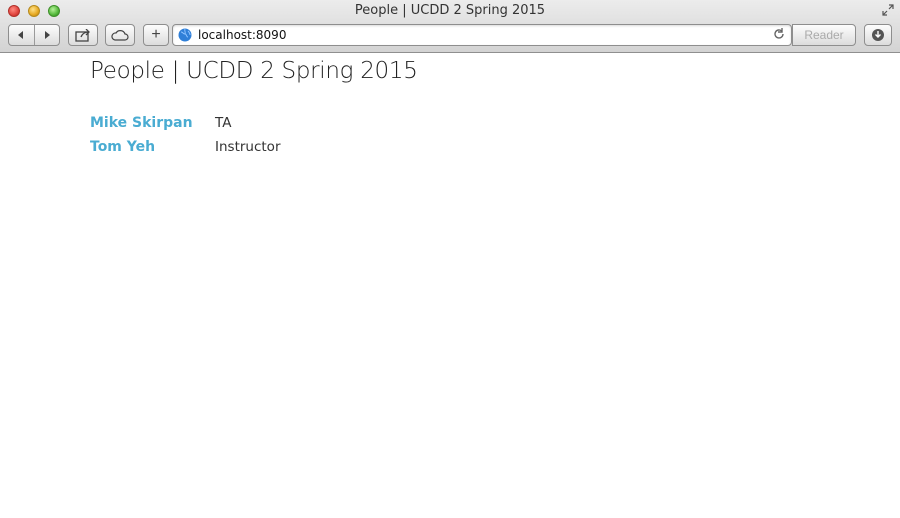  I want to click on download-icon, so click(878, 35).